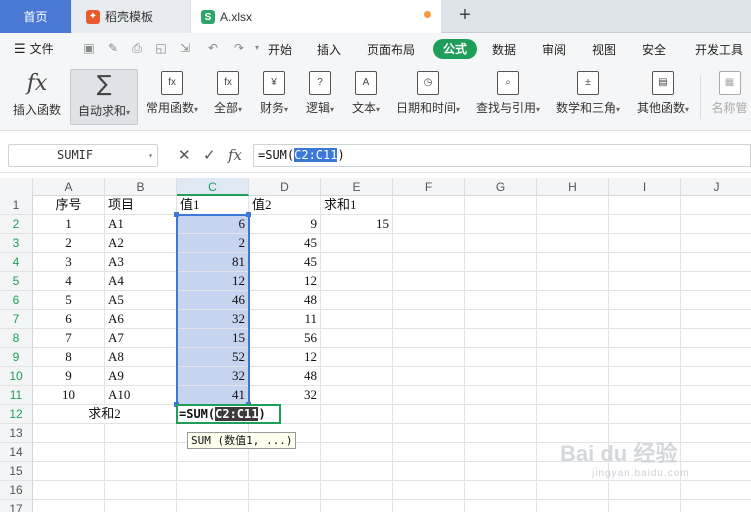  Describe the element at coordinates (716, 224) in the screenshot. I see `cell-j2` at that location.